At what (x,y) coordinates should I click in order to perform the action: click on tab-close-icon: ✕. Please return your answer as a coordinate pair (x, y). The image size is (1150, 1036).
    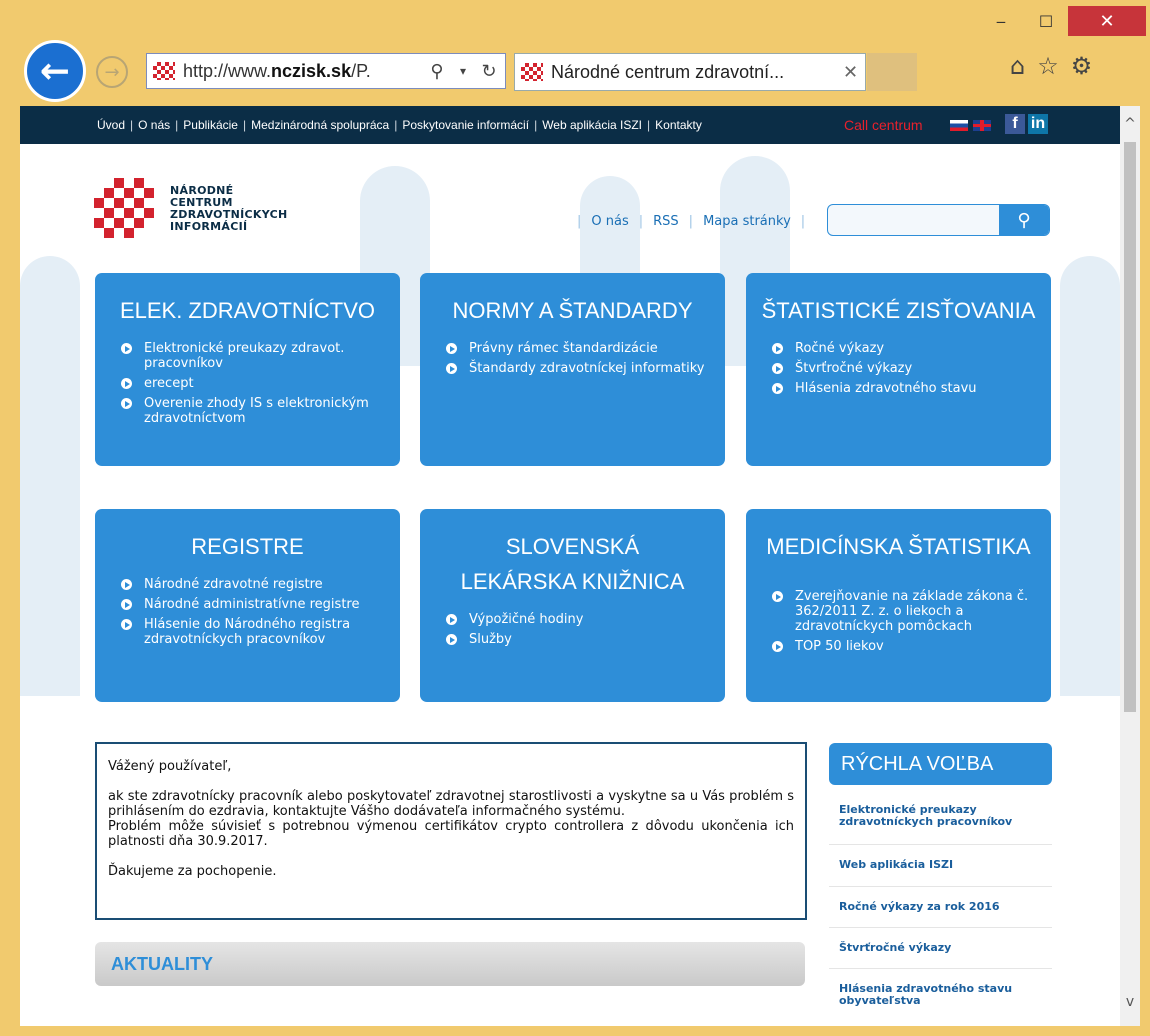
    Looking at the image, I should click on (854, 72).